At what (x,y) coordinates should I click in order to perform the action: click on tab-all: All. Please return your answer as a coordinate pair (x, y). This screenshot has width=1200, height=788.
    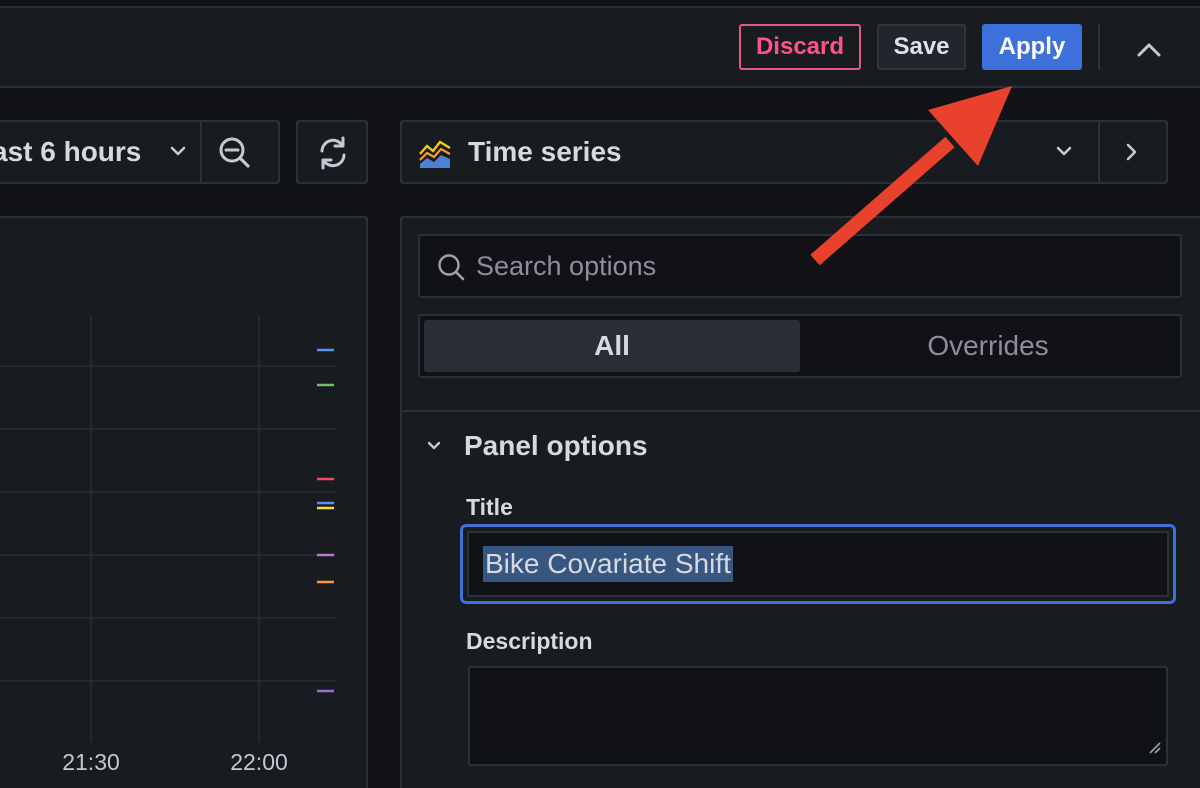
    Looking at the image, I should click on (612, 346).